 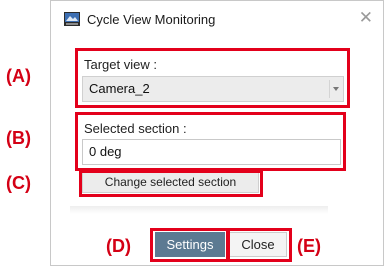 I want to click on chevron-down-icon, so click(x=335, y=89).